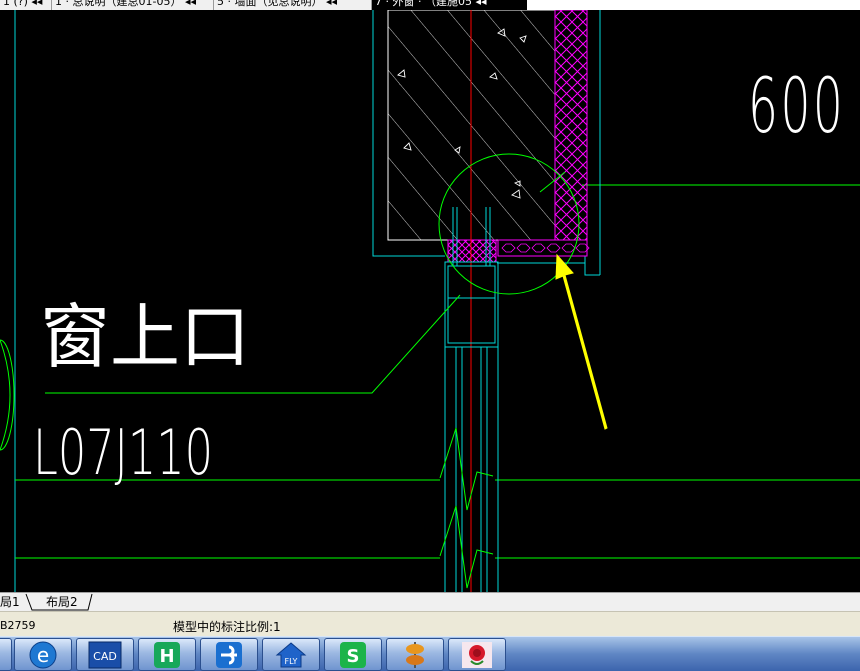  I want to click on document-tab-2: 1 · 总说明（建总01-05） ◂◂, so click(133, 5).